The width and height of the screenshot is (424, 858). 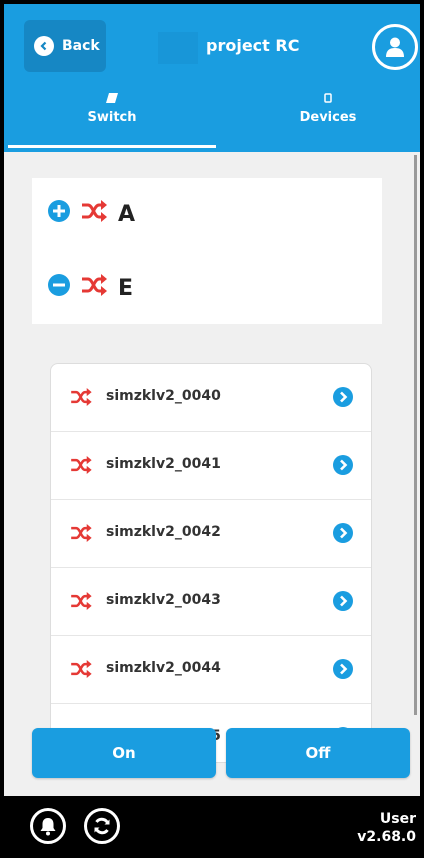 I want to click on device-name: simzklv2_0040, so click(x=163, y=396).